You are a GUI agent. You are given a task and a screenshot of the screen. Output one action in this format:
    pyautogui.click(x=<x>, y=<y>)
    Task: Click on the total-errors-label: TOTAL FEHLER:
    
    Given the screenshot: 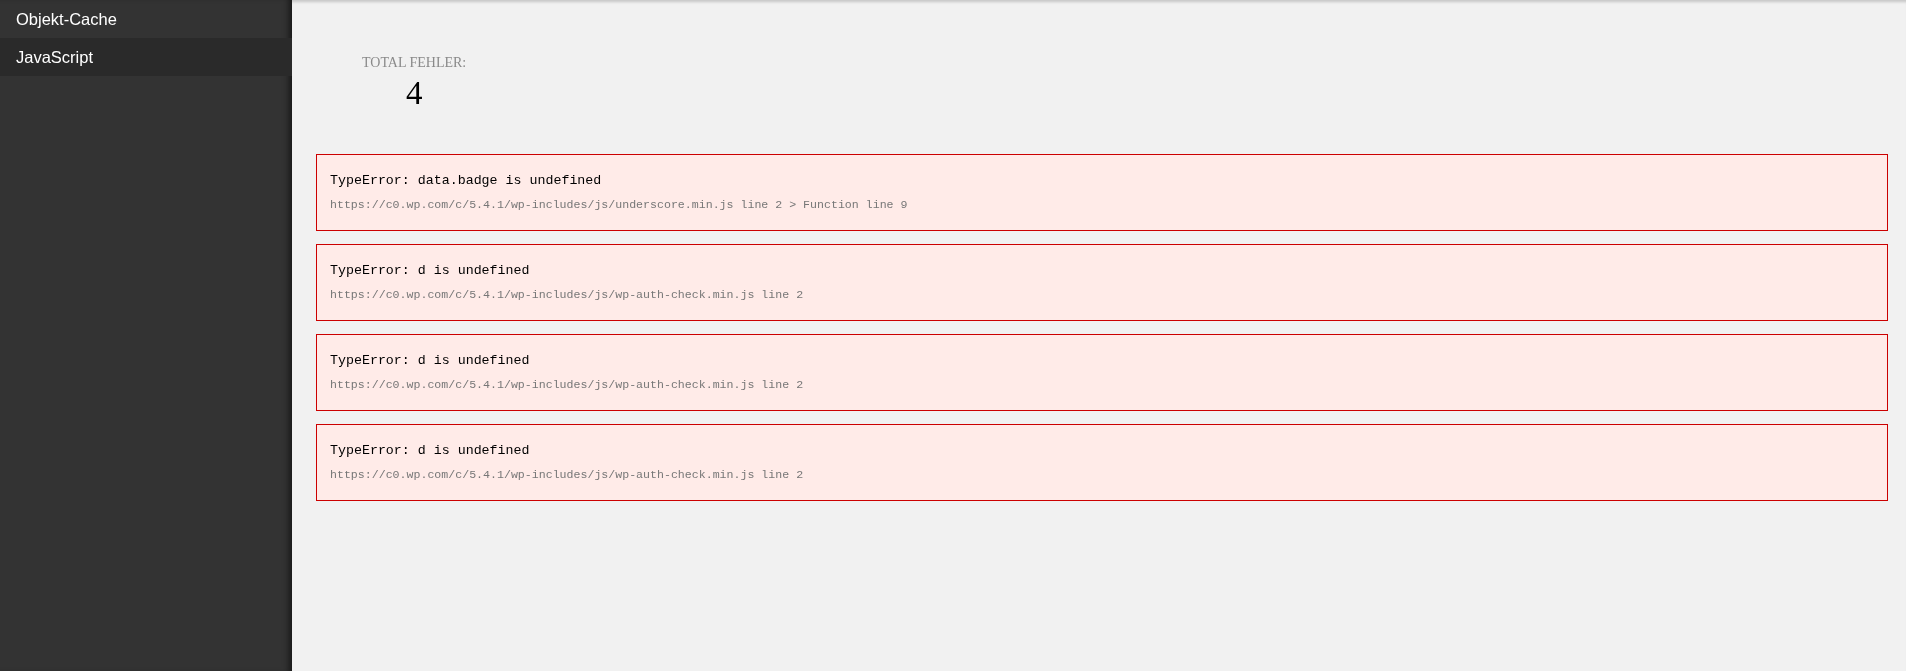 What is the action you would take?
    pyautogui.click(x=414, y=63)
    